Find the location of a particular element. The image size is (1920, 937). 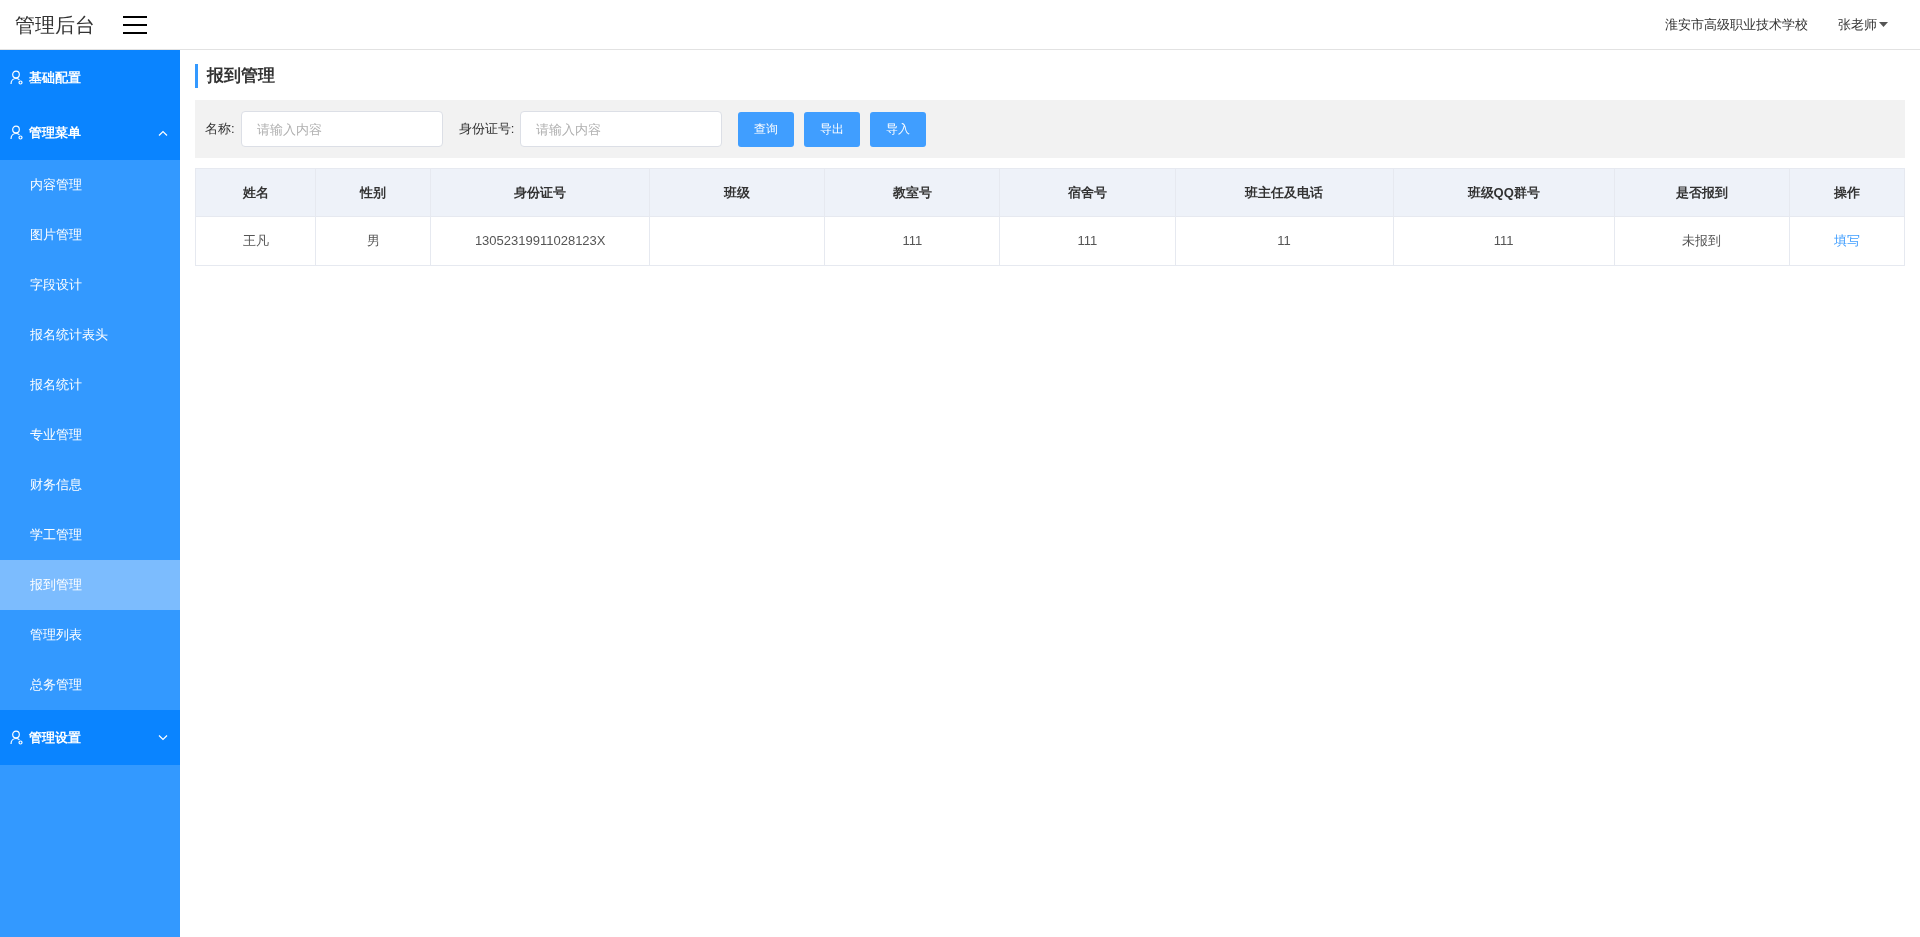

table-cell: 男 is located at coordinates (373, 241).